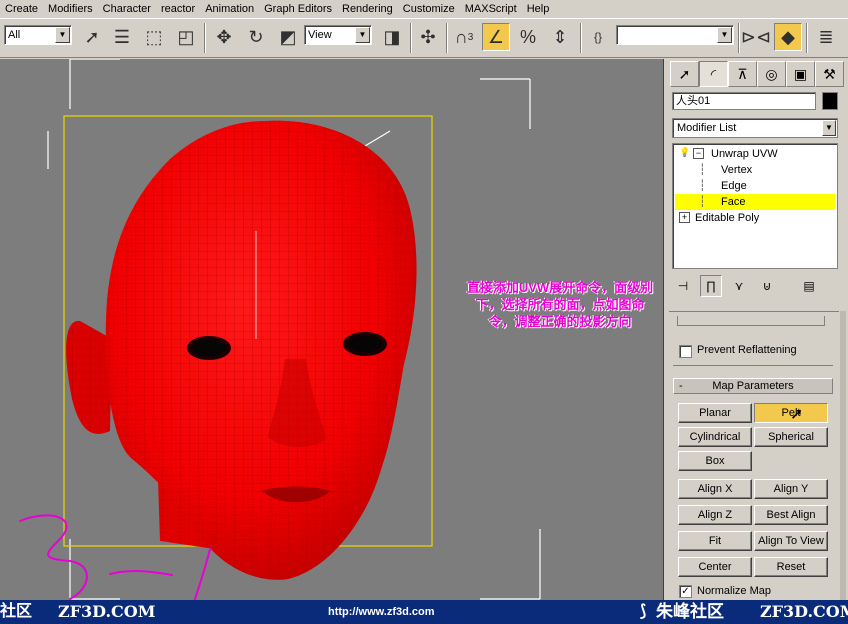 This screenshot has height=624, width=848. What do you see at coordinates (684, 217) in the screenshot?
I see `expand-icon: +` at bounding box center [684, 217].